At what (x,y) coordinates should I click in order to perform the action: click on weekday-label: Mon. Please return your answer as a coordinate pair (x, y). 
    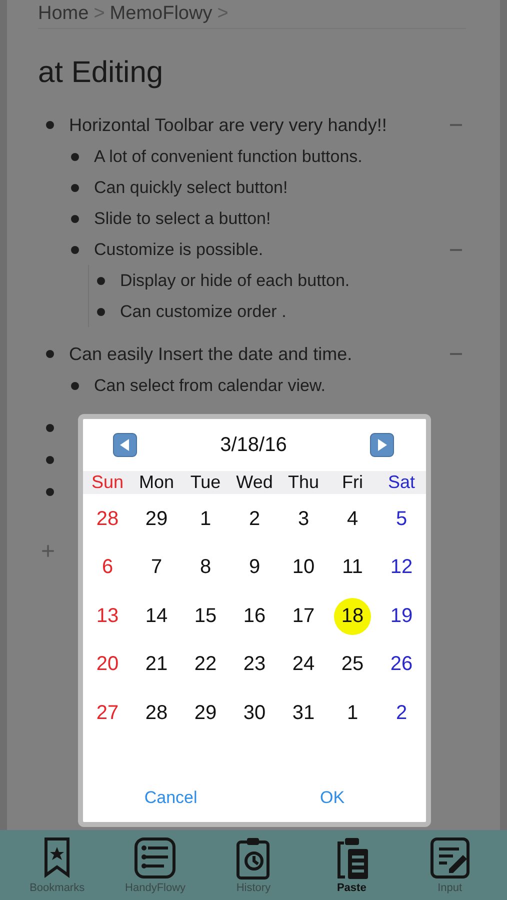
    Looking at the image, I should click on (156, 482).